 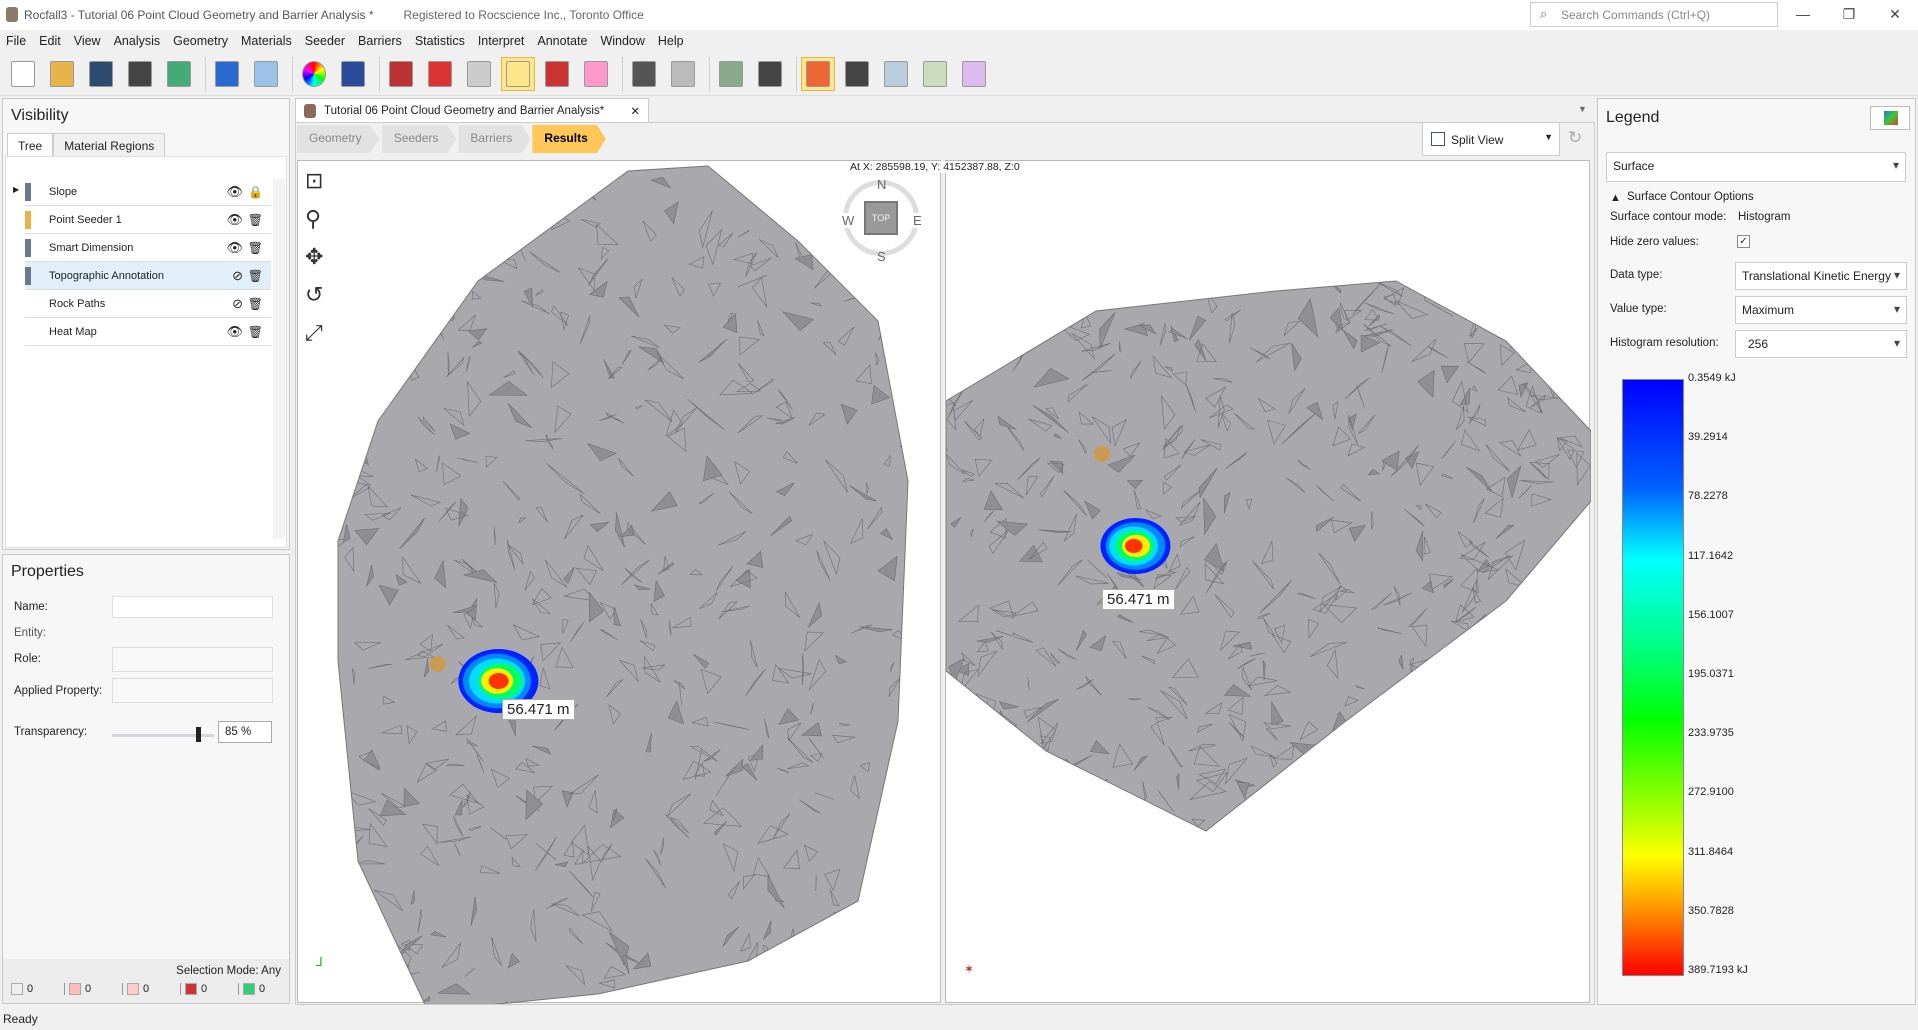 What do you see at coordinates (314, 74) in the screenshot?
I see `color-wheel-button` at bounding box center [314, 74].